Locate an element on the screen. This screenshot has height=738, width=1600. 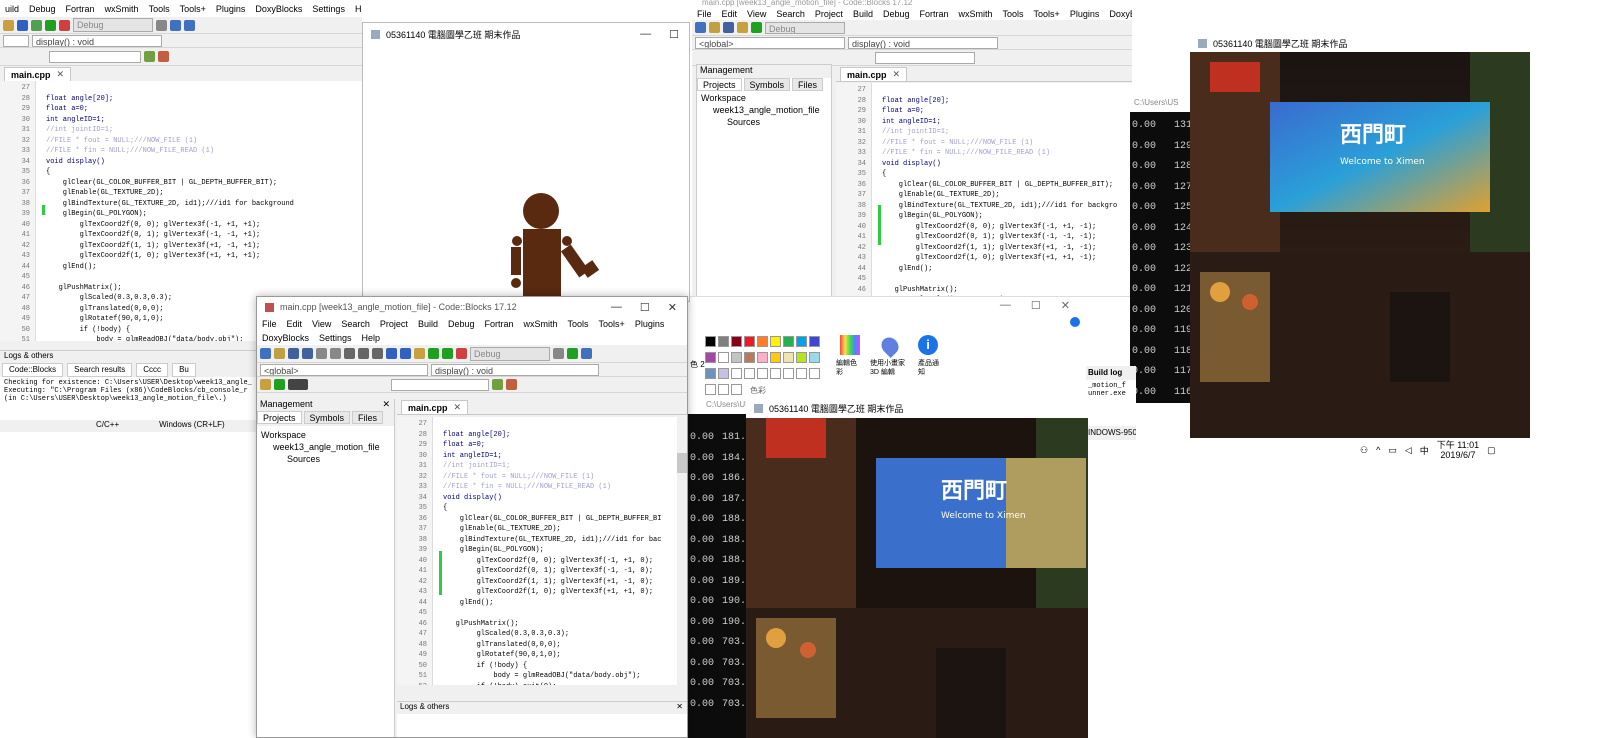
close-button: ✕ is located at coordinates (672, 307).